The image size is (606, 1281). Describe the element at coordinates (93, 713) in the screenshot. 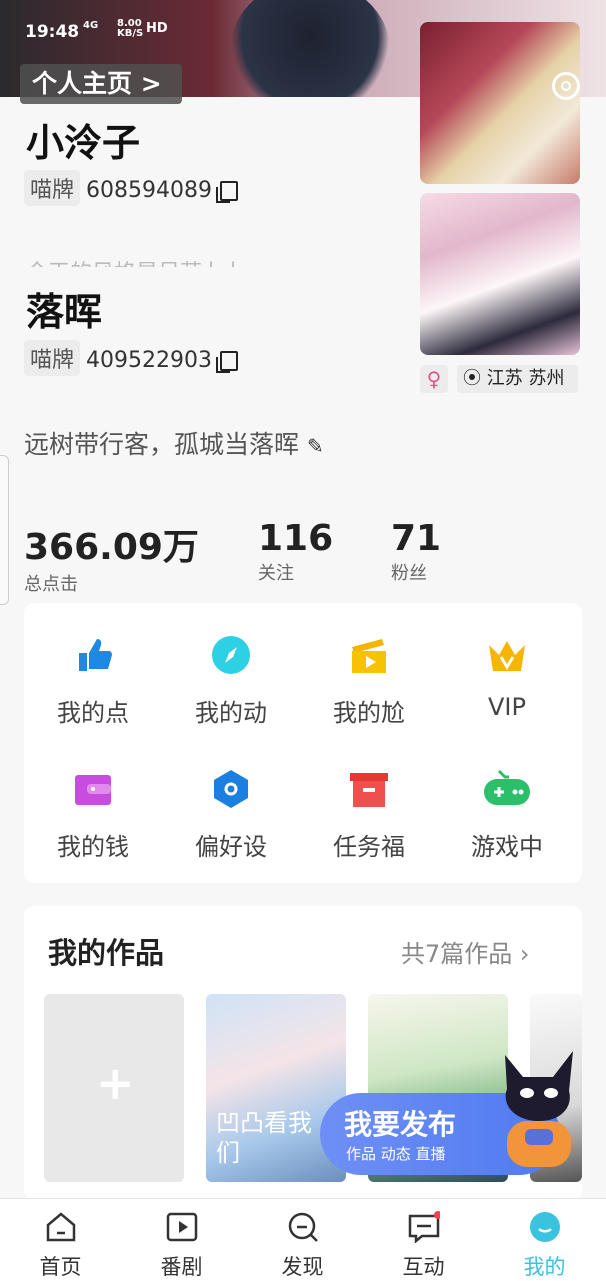

I see `menu-label: 我的点` at that location.